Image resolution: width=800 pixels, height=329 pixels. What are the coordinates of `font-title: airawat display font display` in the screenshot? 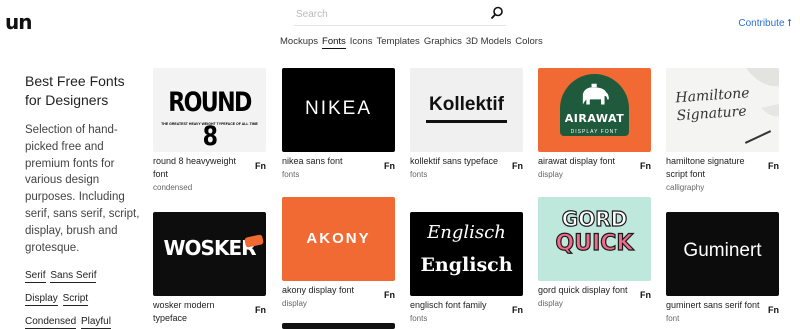 It's located at (585, 168).